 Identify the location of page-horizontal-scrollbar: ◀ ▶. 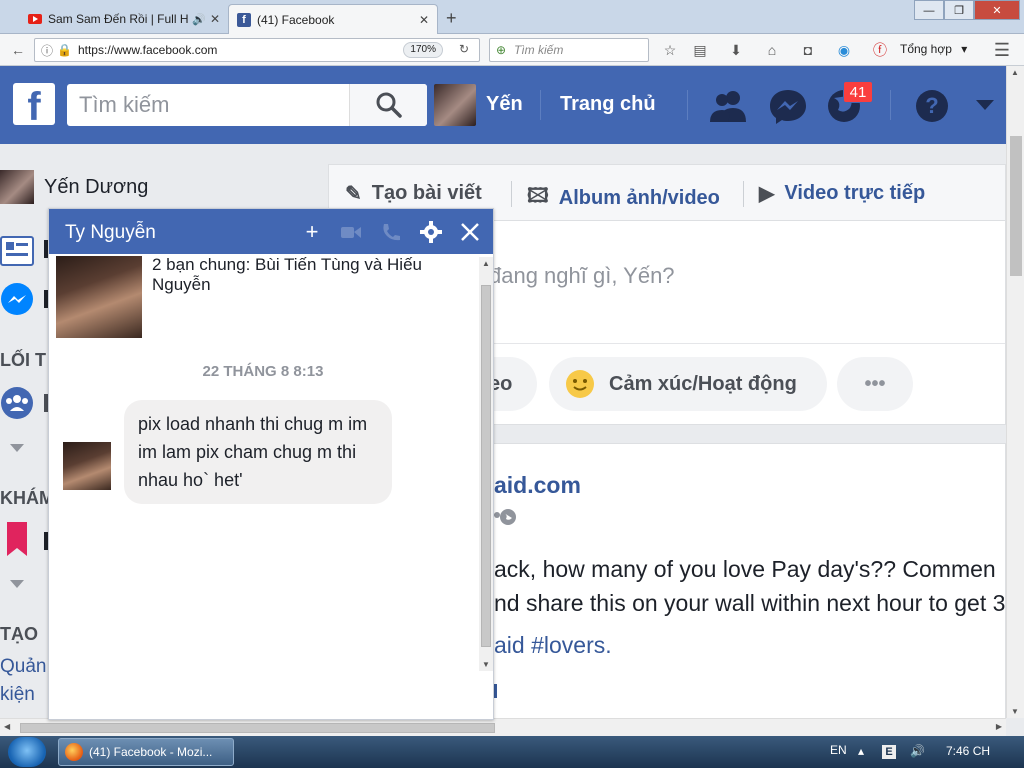
(503, 727).